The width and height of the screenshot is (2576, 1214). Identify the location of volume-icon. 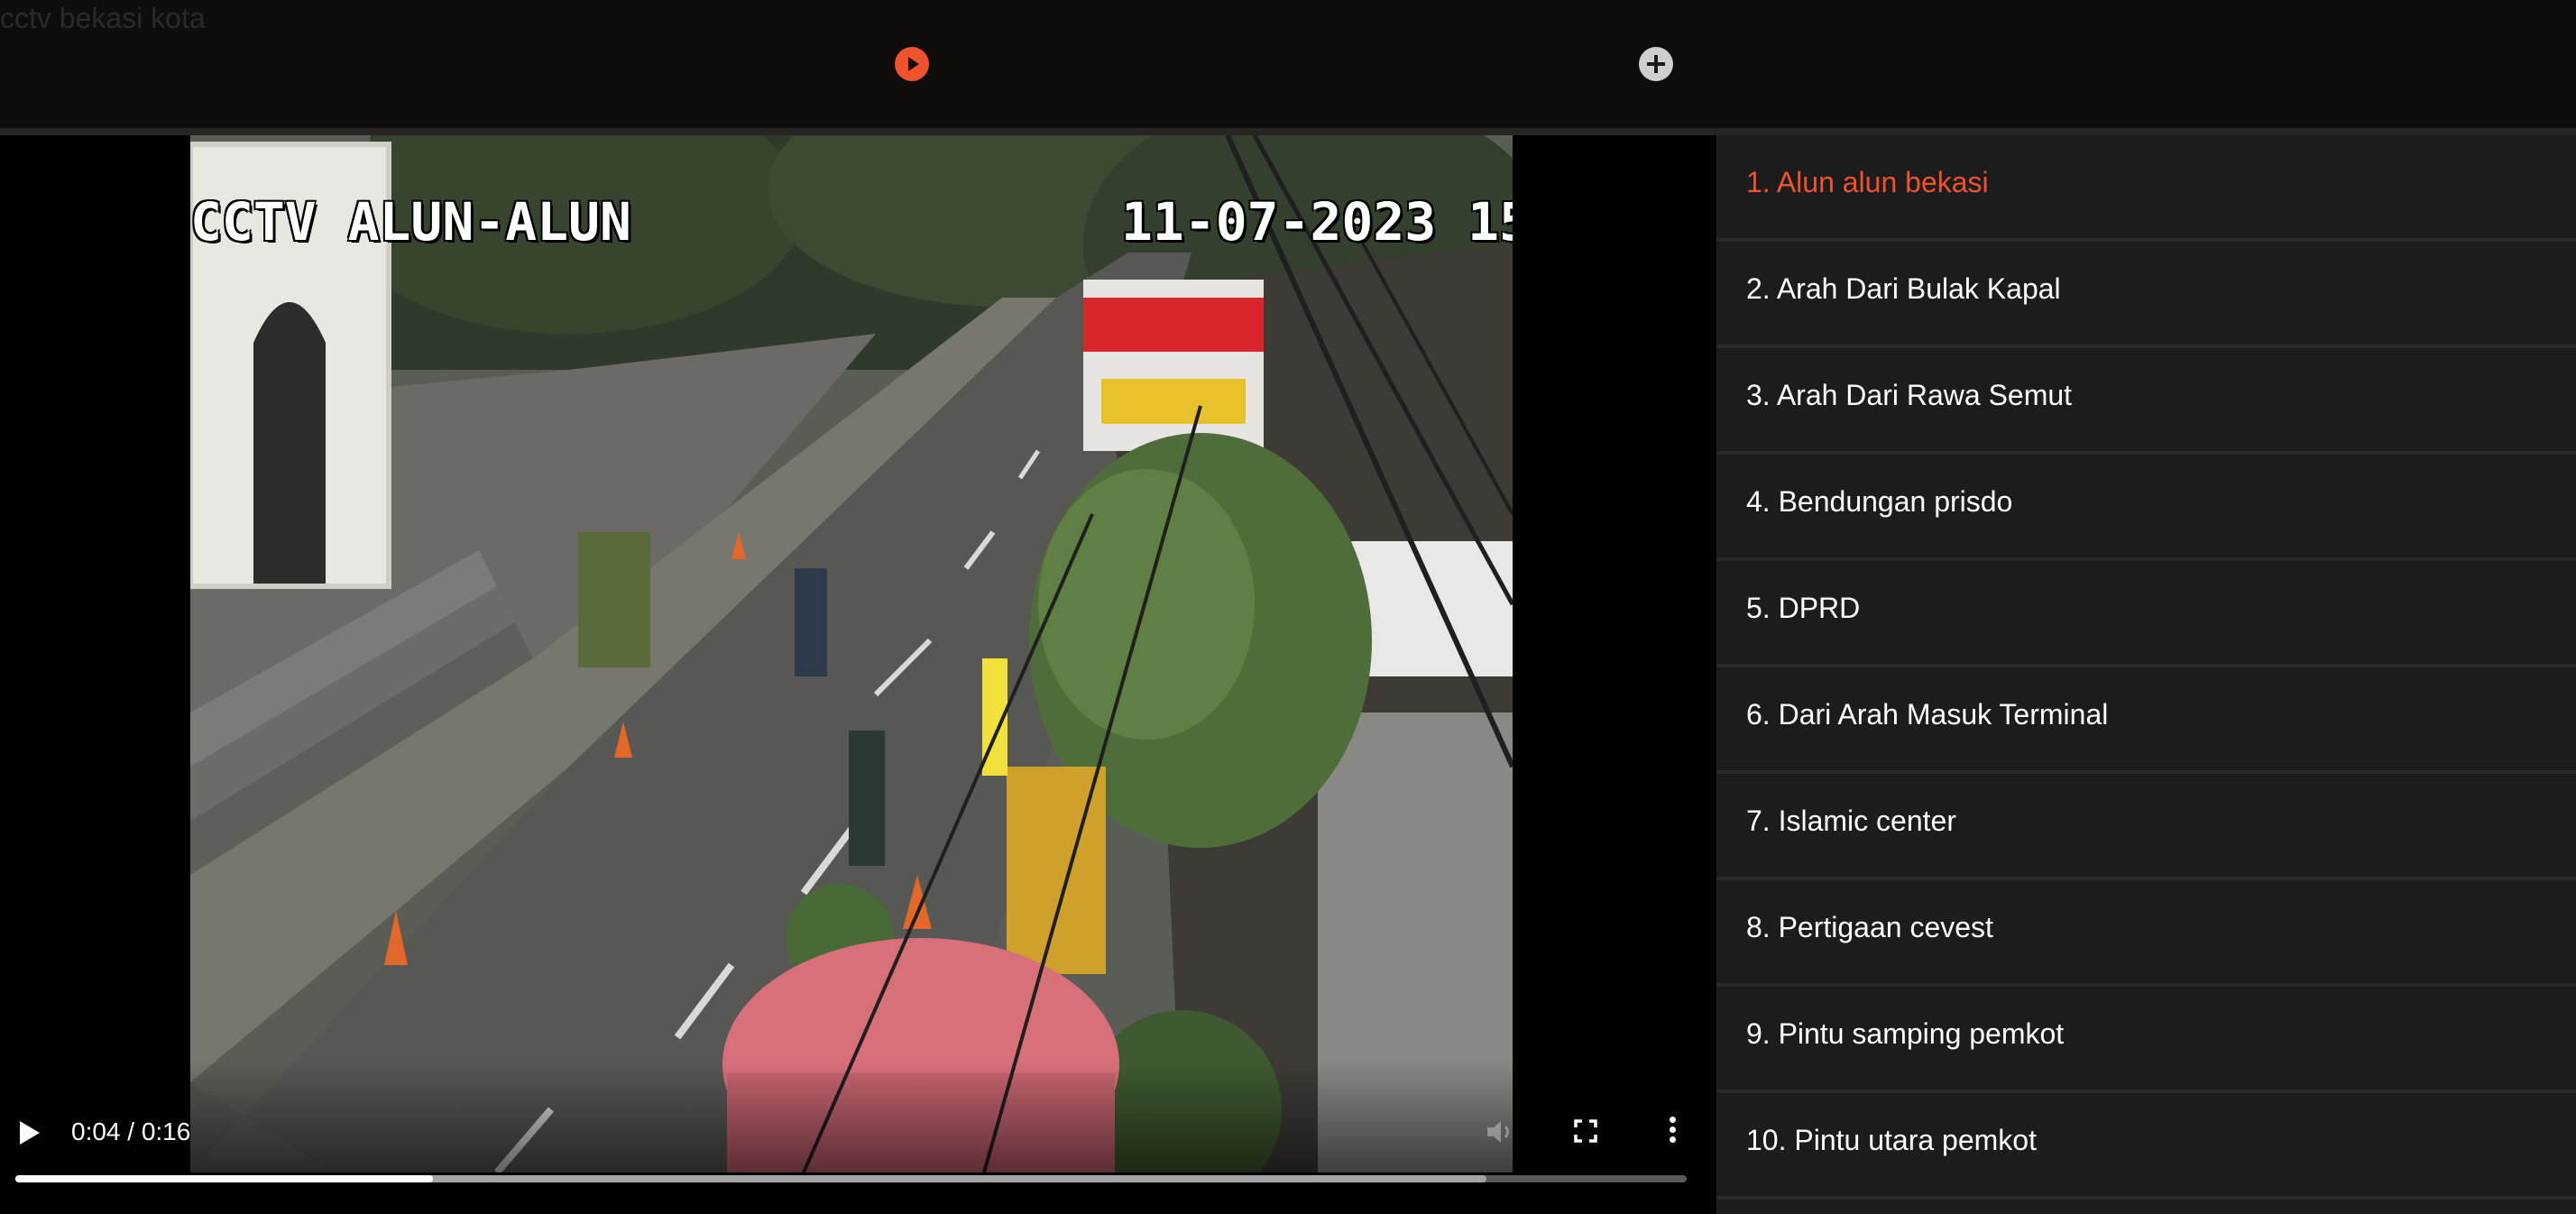
(1501, 1131).